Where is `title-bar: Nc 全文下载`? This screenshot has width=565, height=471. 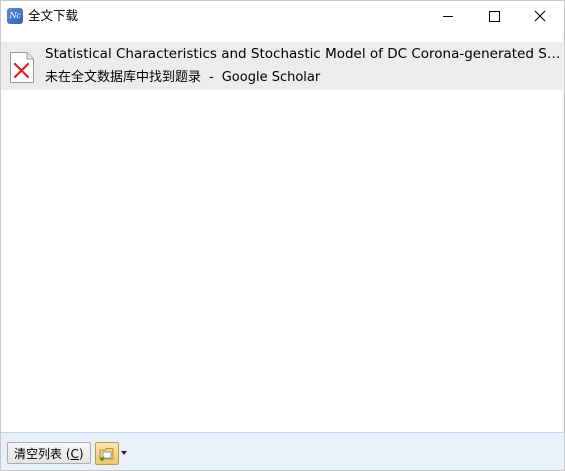 title-bar: Nc 全文下载 is located at coordinates (282, 16).